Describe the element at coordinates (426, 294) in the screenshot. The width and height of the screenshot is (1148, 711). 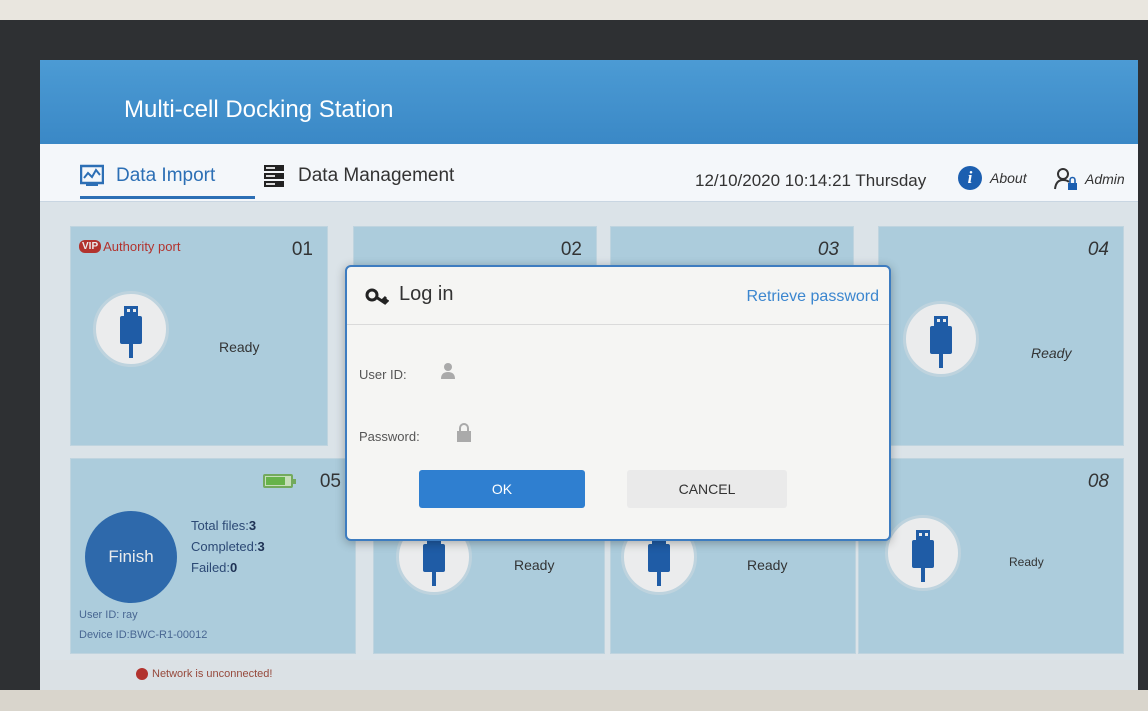
I see `login-title-text: Log in` at that location.